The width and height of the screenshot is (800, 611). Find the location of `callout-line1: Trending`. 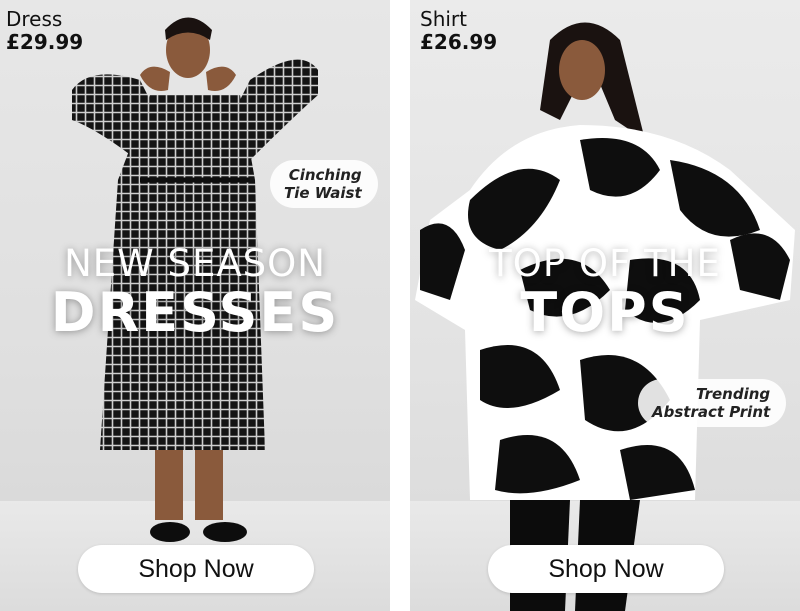

callout-line1: Trending is located at coordinates (733, 394).